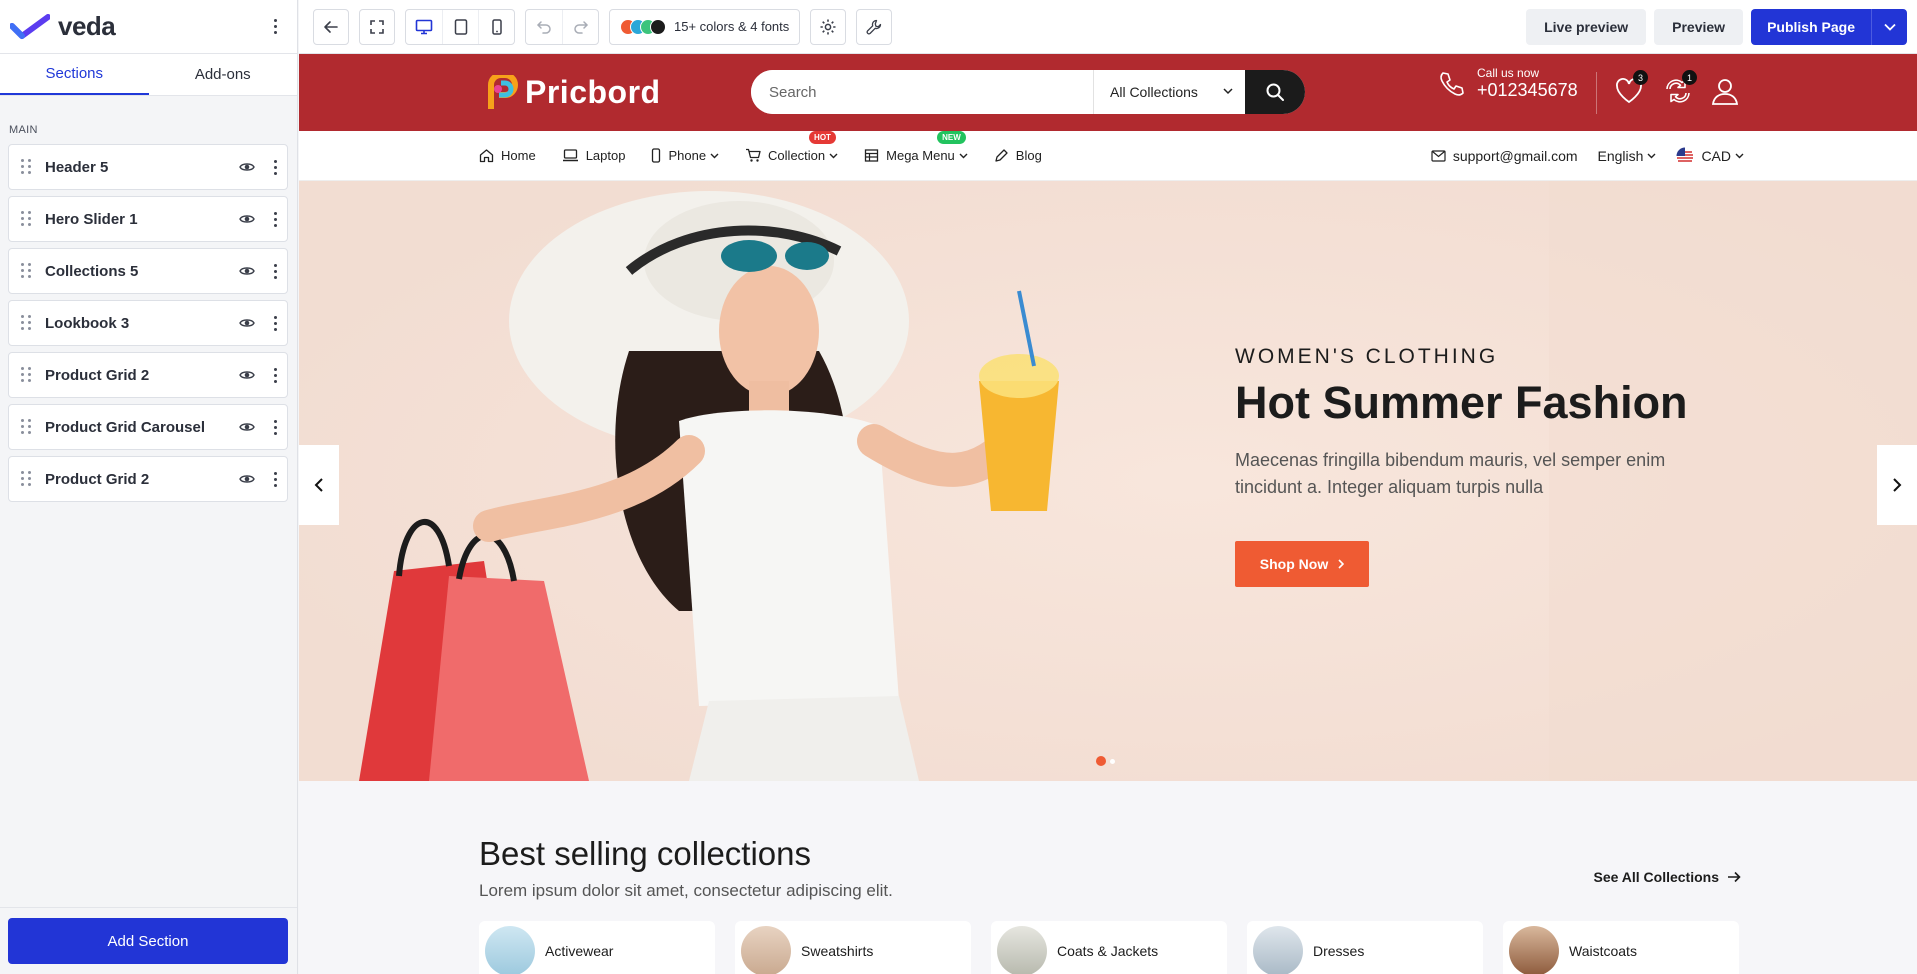  What do you see at coordinates (1710, 156) in the screenshot?
I see `currency-selector: CAD` at bounding box center [1710, 156].